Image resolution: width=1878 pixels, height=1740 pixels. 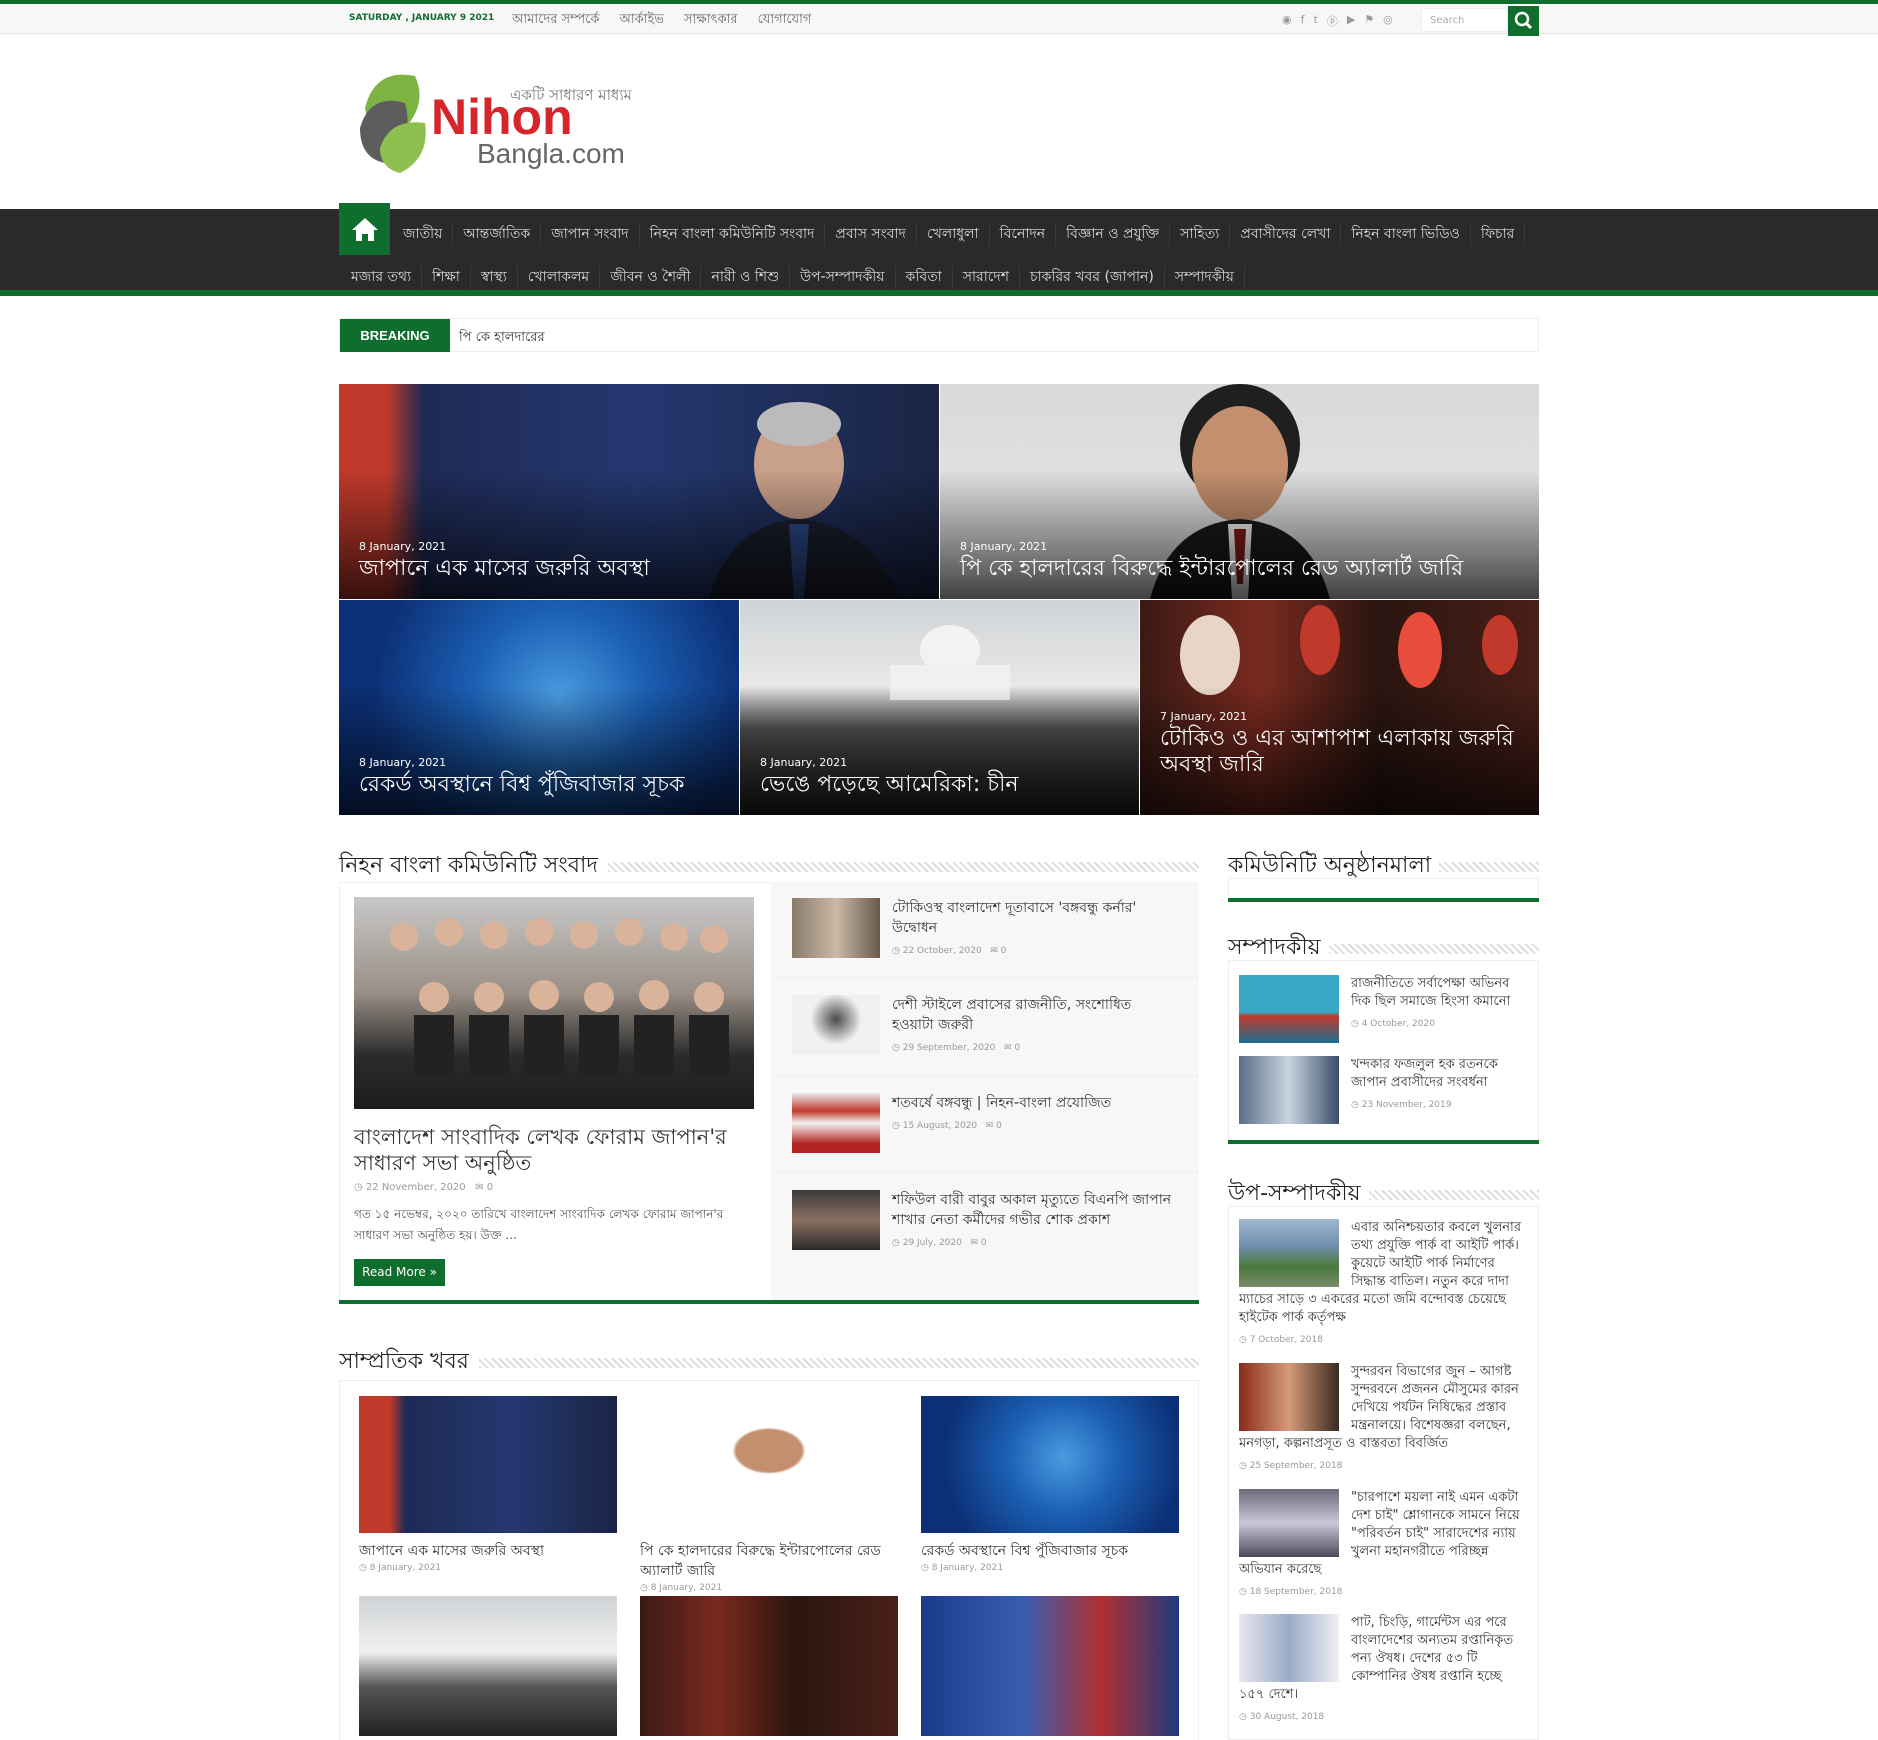 What do you see at coordinates (490, 1187) in the screenshot?
I see `community-main-comments: 0` at bounding box center [490, 1187].